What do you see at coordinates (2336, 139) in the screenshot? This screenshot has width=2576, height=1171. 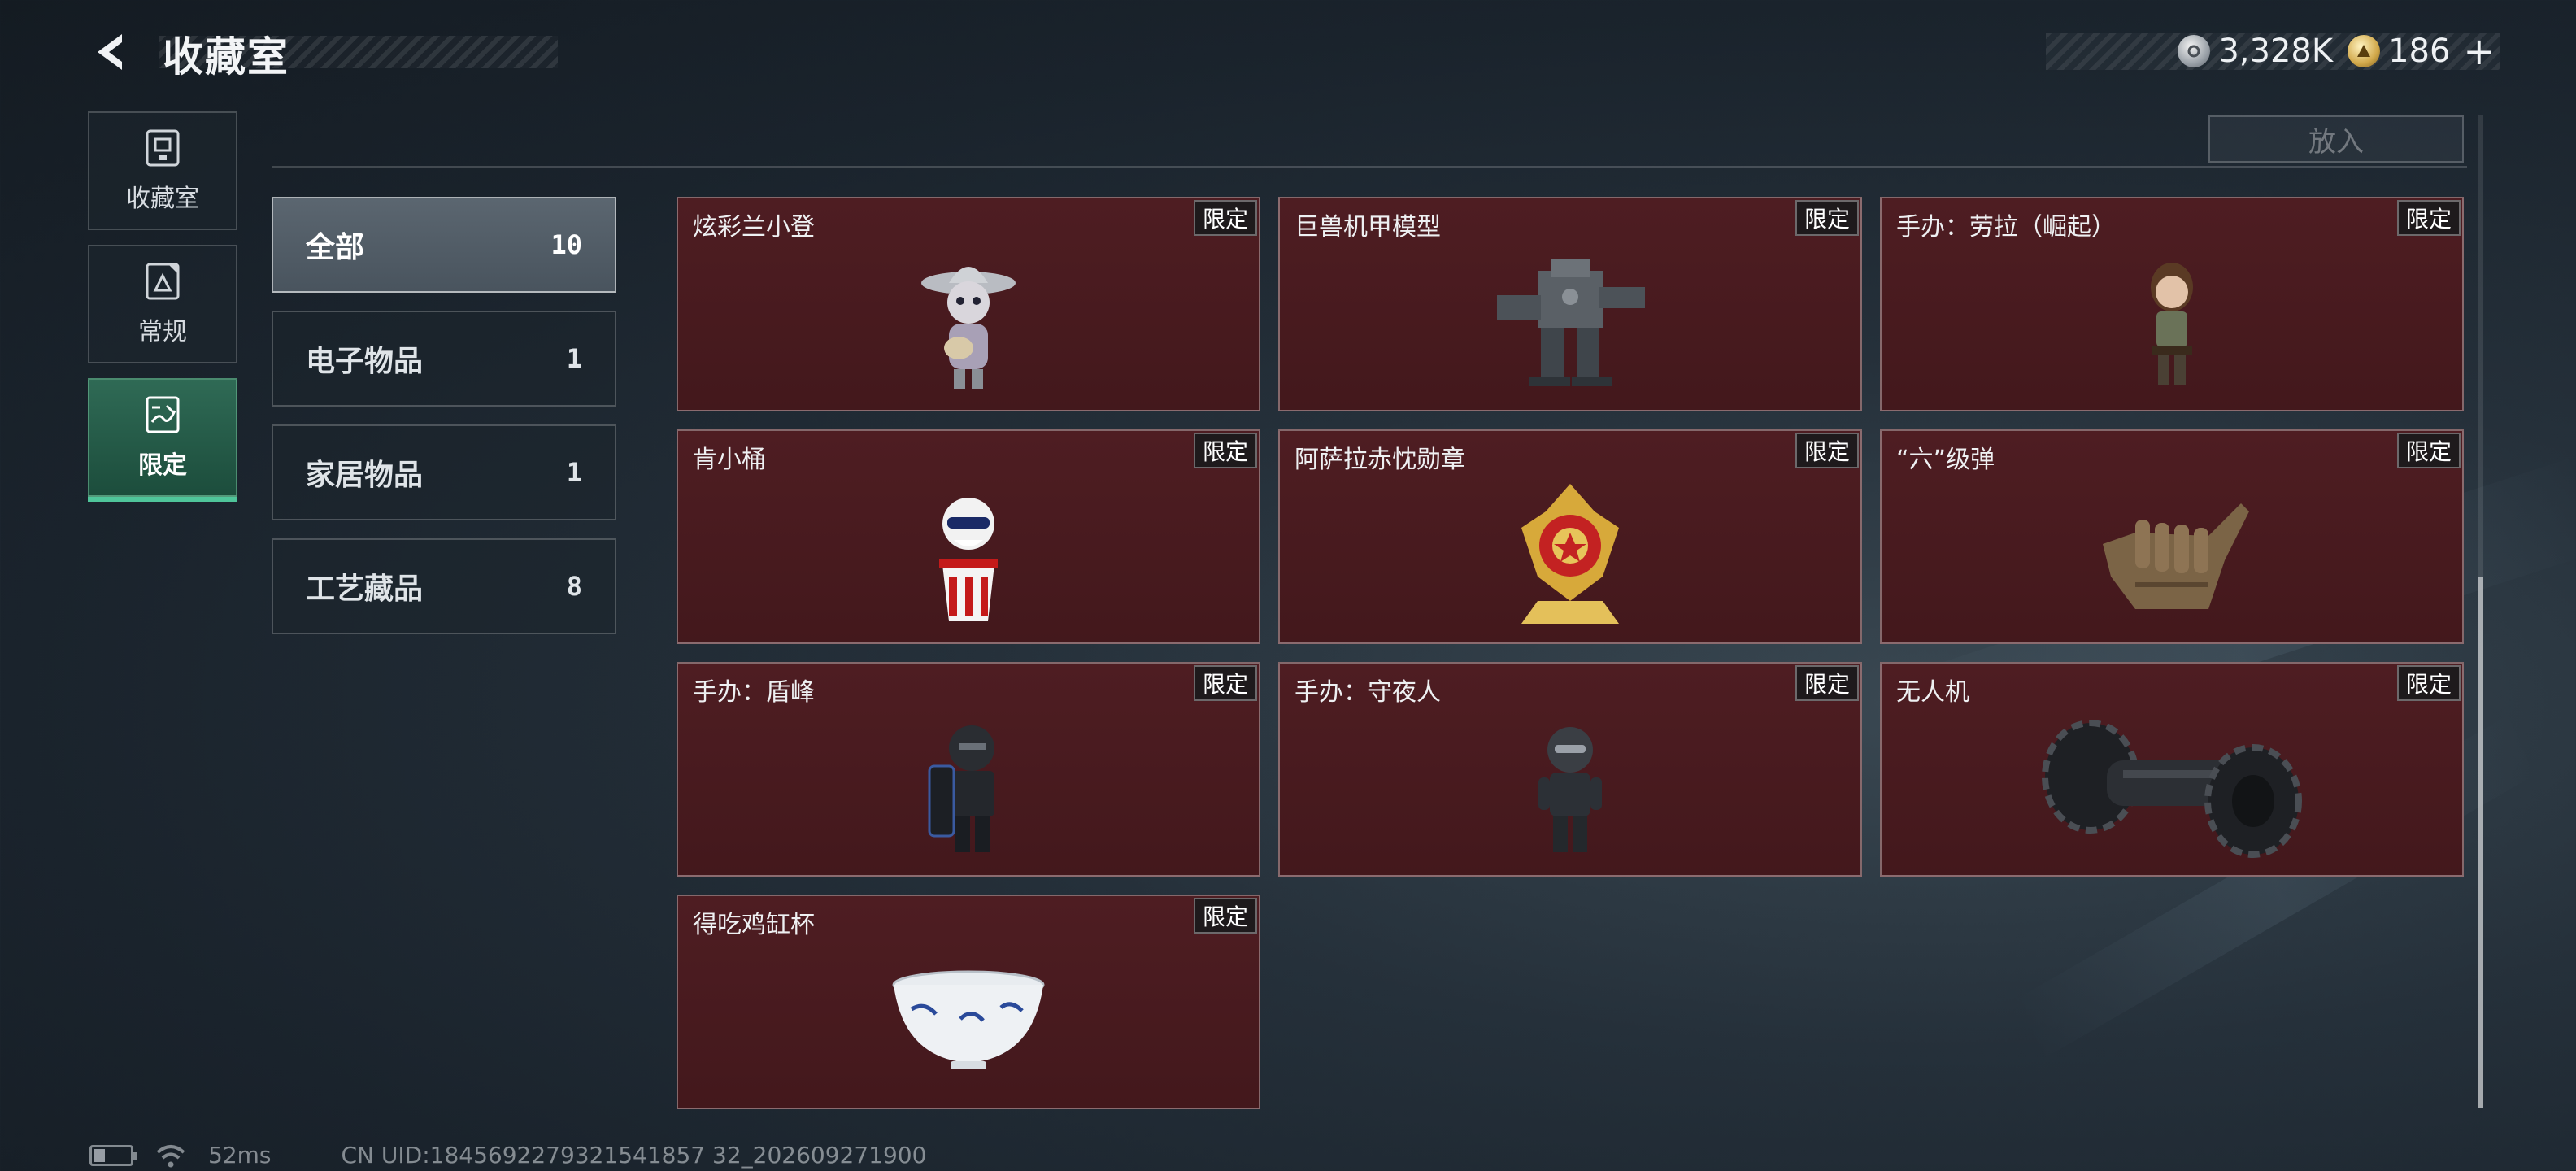 I see `put-in-button: 放入` at bounding box center [2336, 139].